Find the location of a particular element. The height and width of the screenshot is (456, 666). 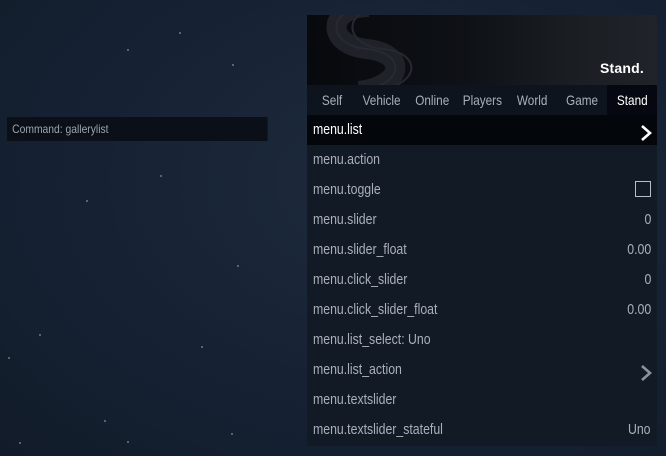

menu-header: Stand. is located at coordinates (482, 50).